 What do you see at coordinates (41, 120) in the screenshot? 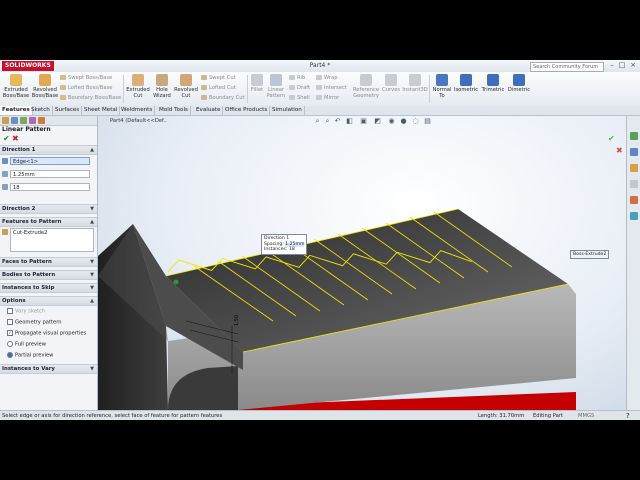
I see `display-manager-icon` at bounding box center [41, 120].